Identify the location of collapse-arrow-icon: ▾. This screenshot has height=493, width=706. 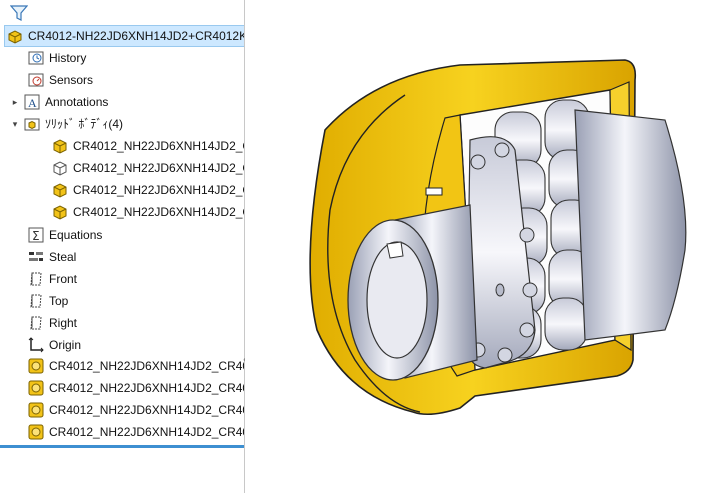
(15, 124).